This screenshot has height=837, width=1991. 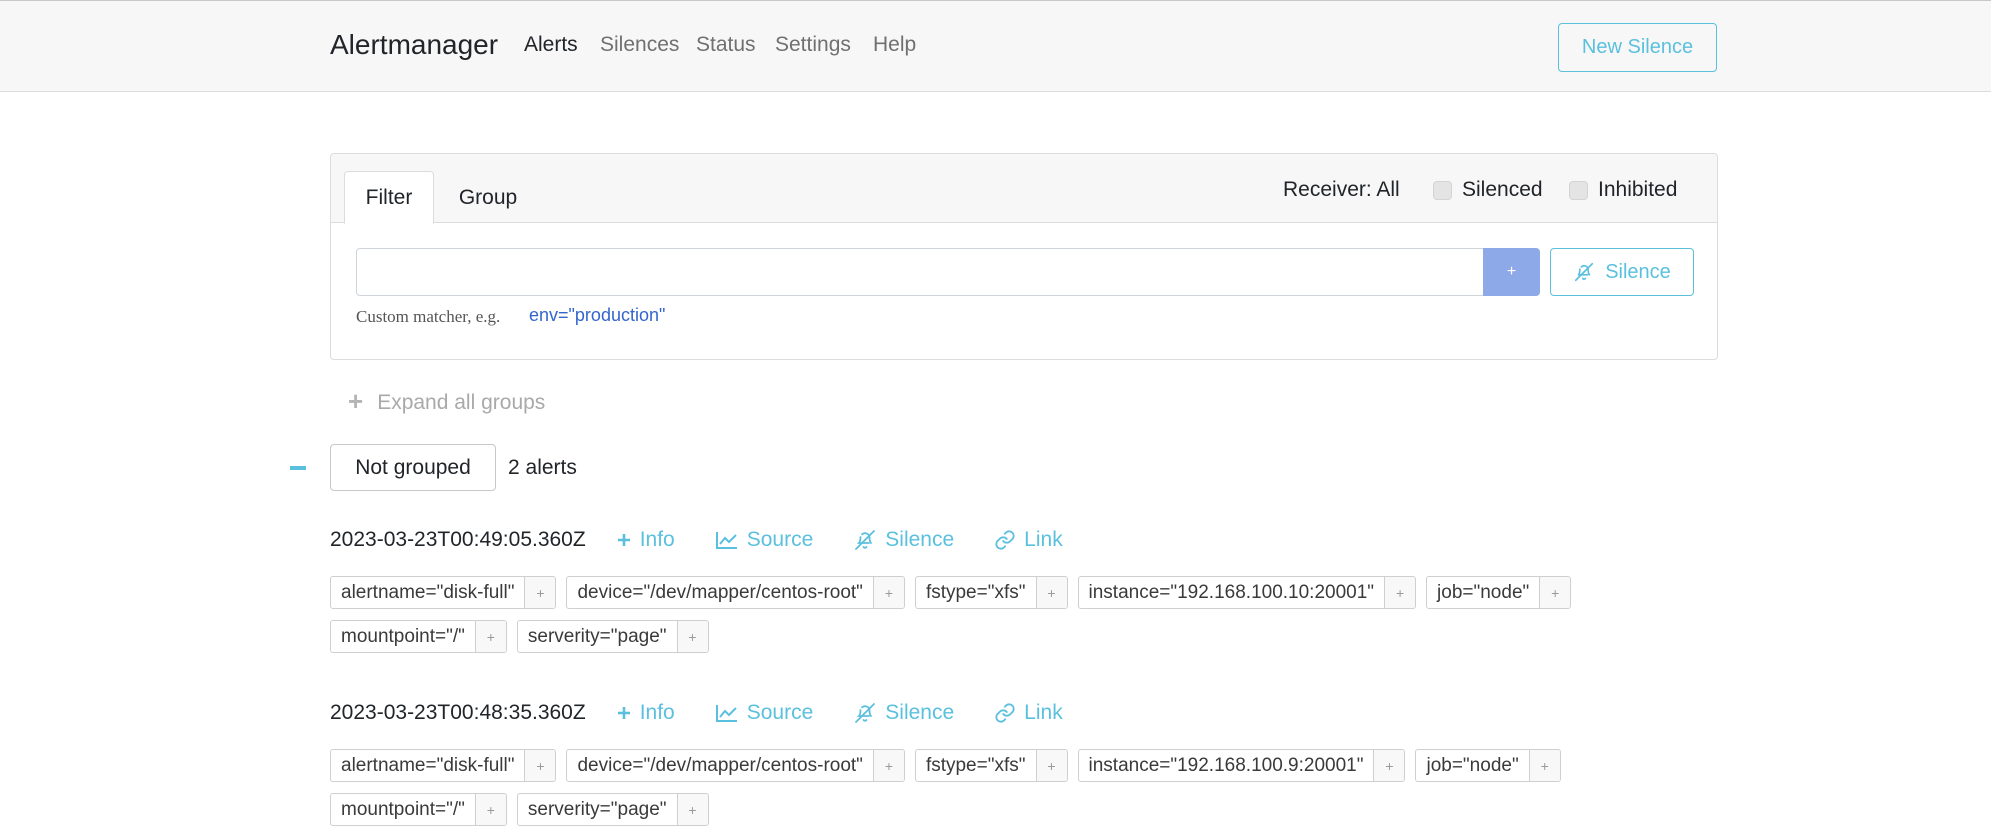 What do you see at coordinates (551, 45) in the screenshot?
I see `nav-alerts: Alerts` at bounding box center [551, 45].